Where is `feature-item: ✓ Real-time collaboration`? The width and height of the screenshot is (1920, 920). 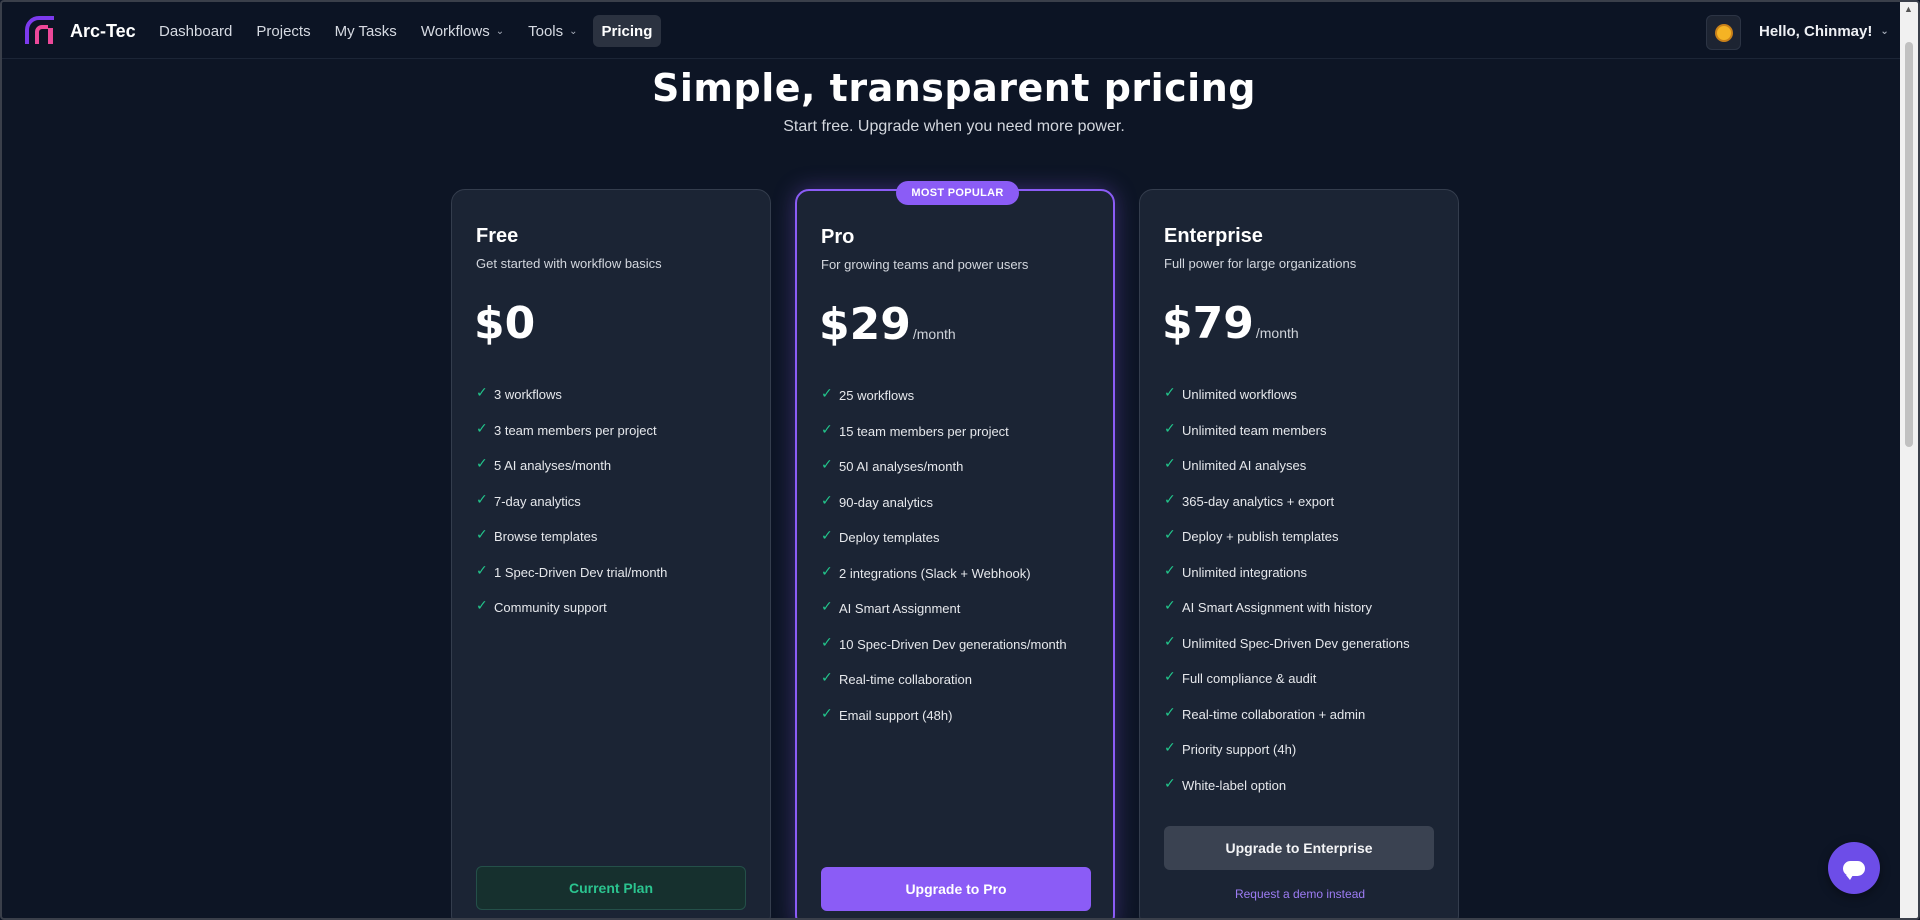
feature-item: ✓ Real-time collaboration is located at coordinates (944, 688).